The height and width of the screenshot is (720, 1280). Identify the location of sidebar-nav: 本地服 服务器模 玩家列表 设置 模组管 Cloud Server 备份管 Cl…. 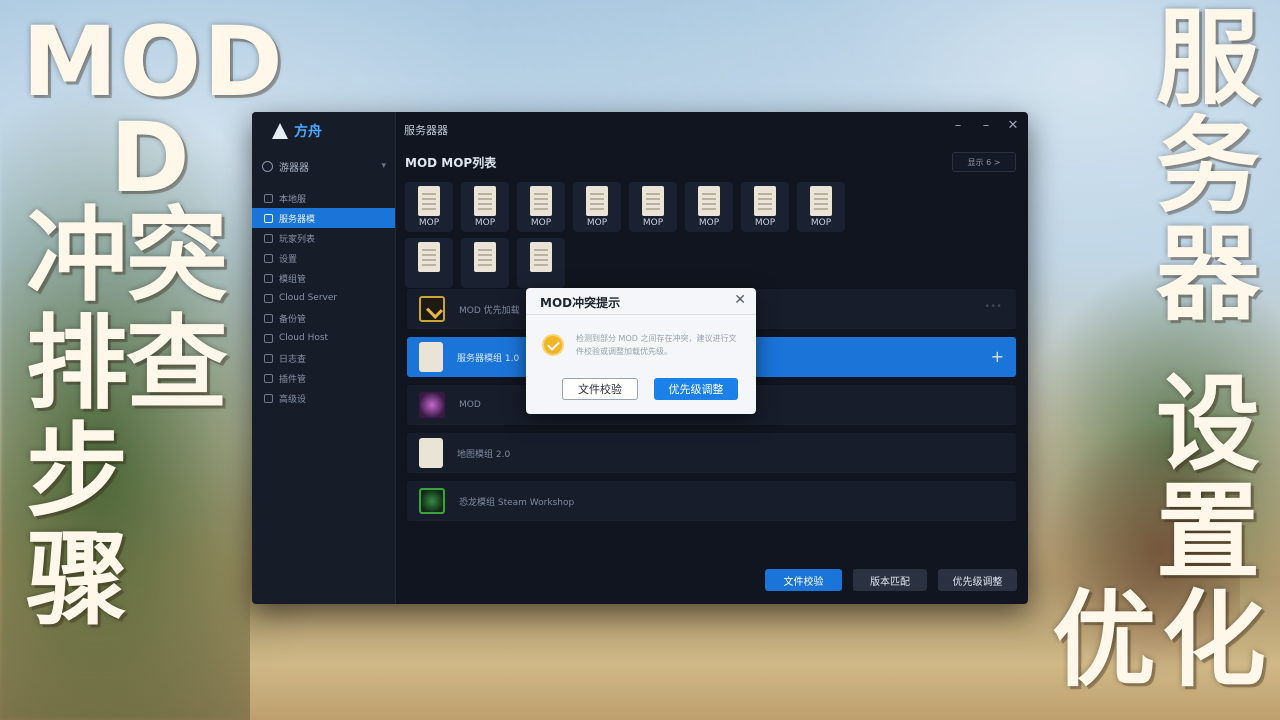
(323, 298).